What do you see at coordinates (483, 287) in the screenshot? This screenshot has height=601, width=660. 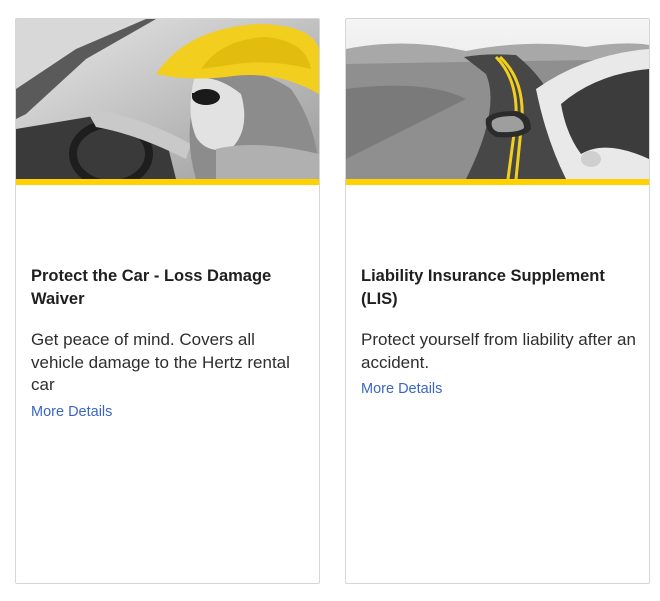 I see `card-title: Liability Insurance Supplement (LIS)` at bounding box center [483, 287].